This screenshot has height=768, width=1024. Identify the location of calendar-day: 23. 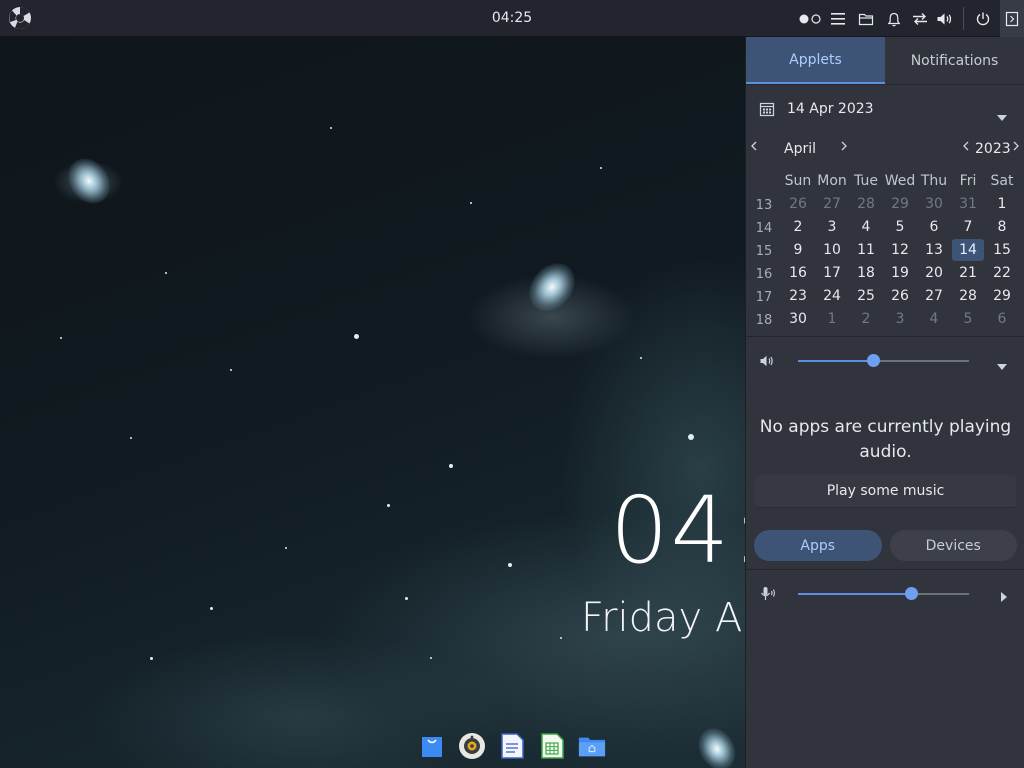
(798, 296).